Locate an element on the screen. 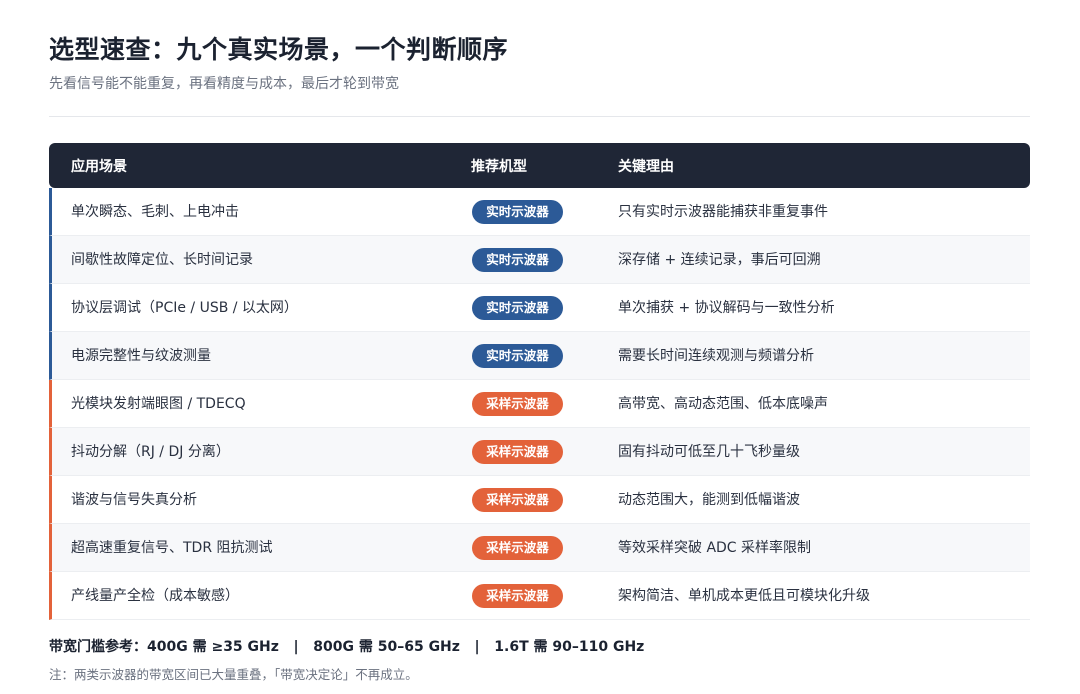 This screenshot has height=694, width=1080. column-header-reason: 关键理由 is located at coordinates (646, 166).